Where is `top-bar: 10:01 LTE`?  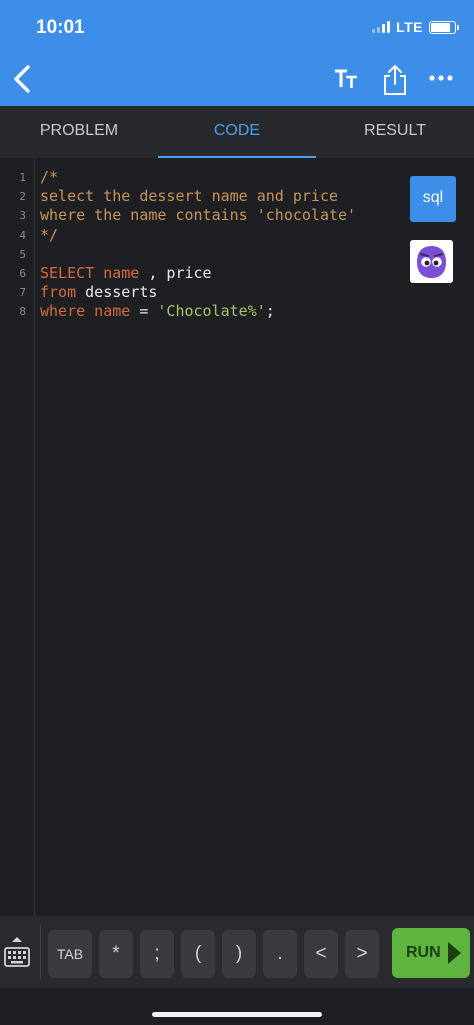
top-bar: 10:01 LTE is located at coordinates (237, 53).